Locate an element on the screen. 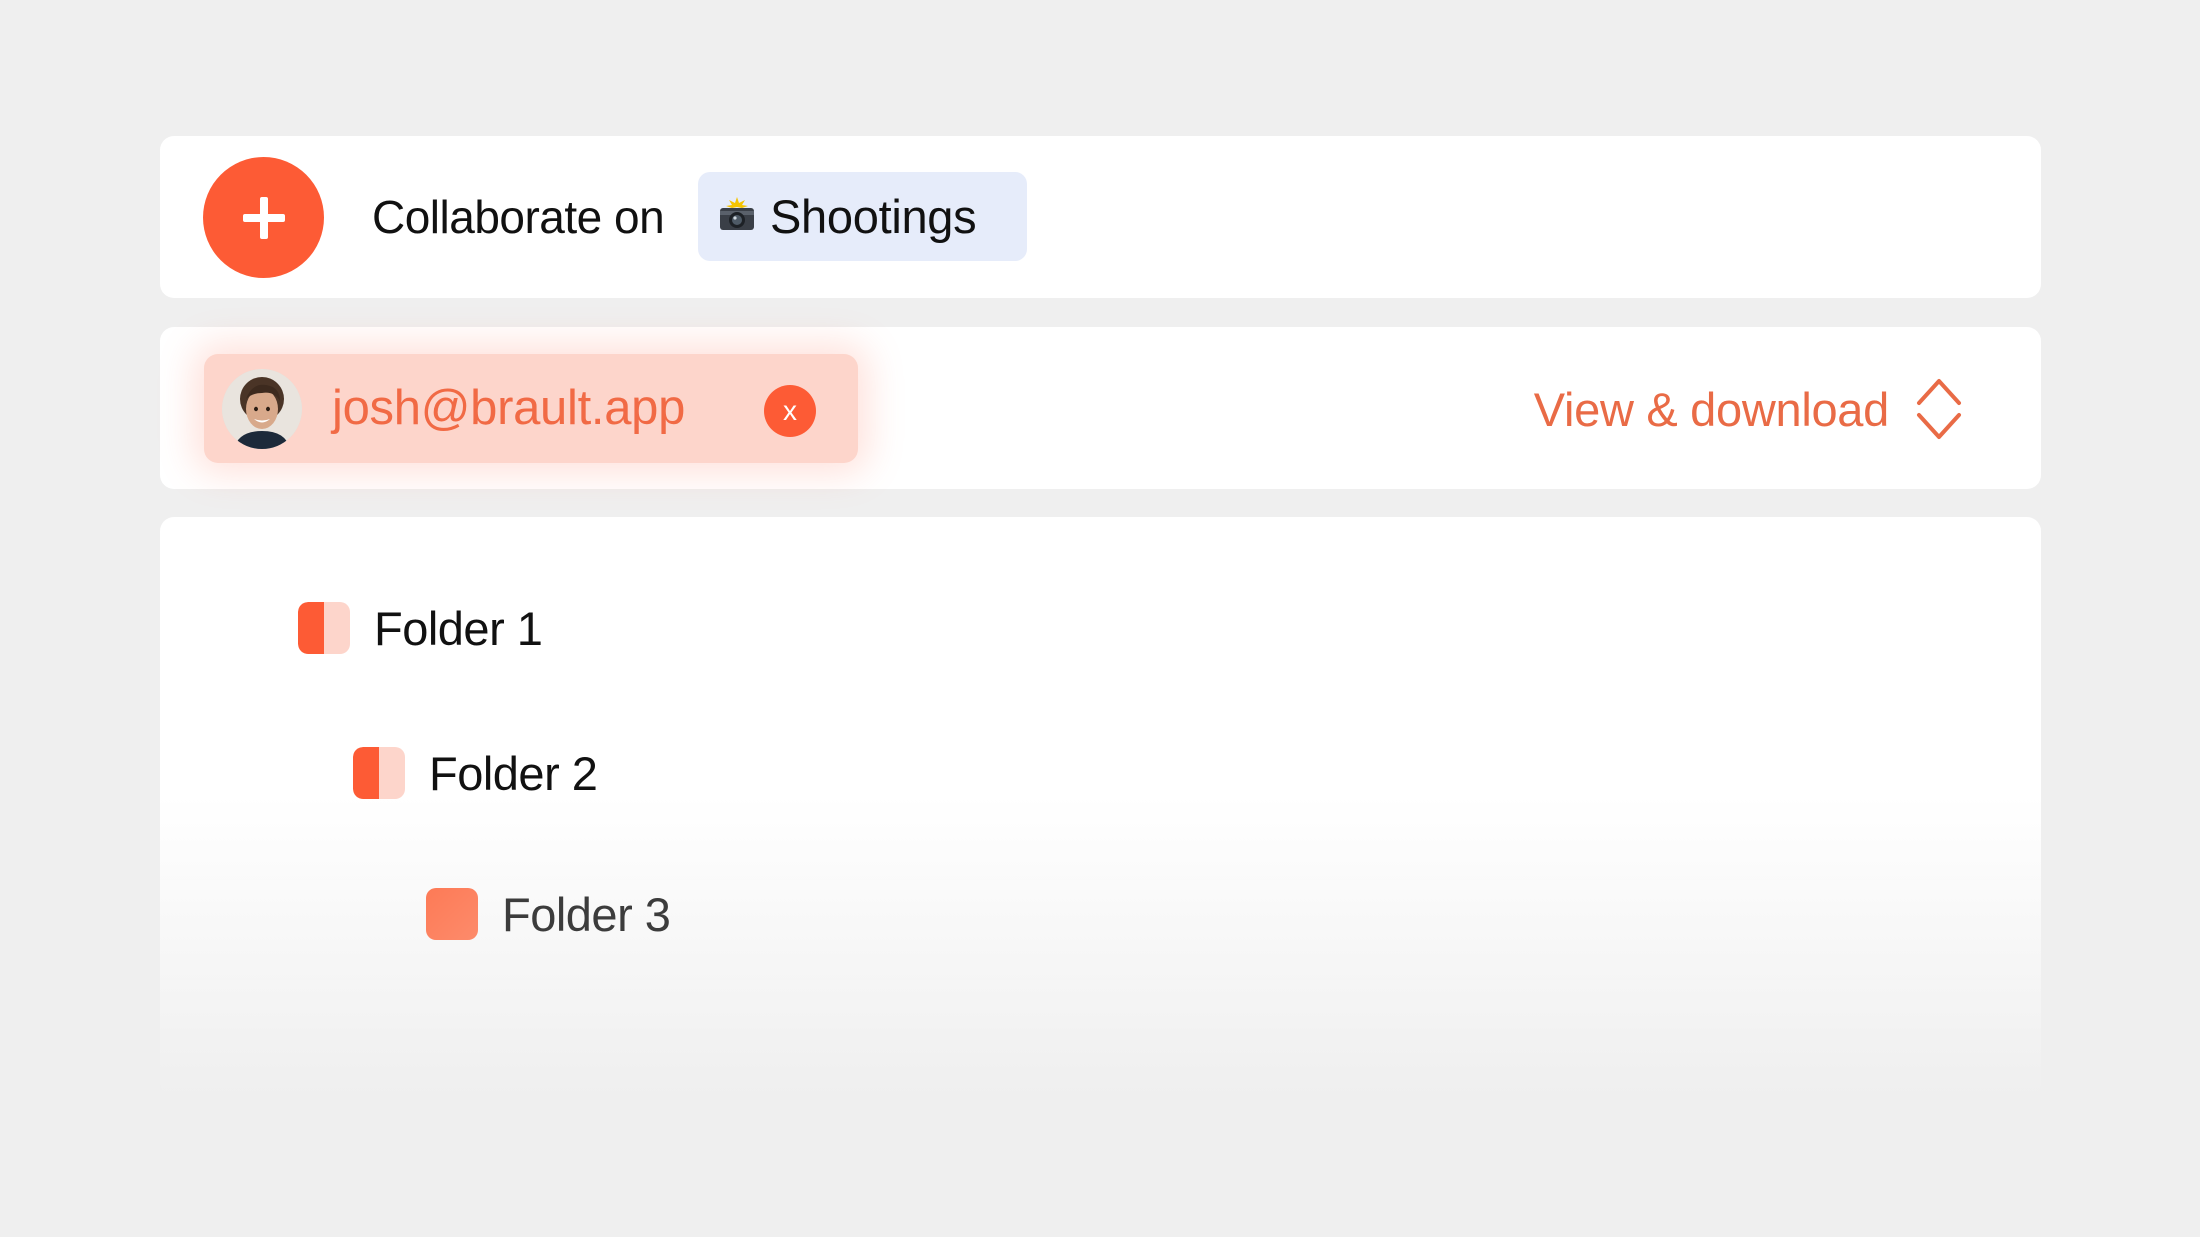 This screenshot has width=2200, height=1237. folder-label: Folder 3 is located at coordinates (586, 914).